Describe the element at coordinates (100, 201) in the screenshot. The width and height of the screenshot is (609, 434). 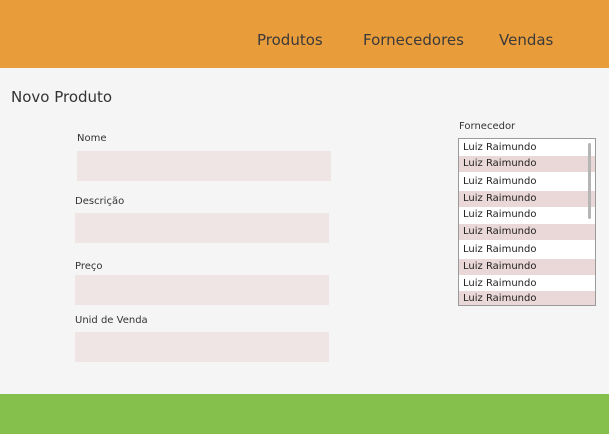
I see `descricao-label: Descrição` at that location.